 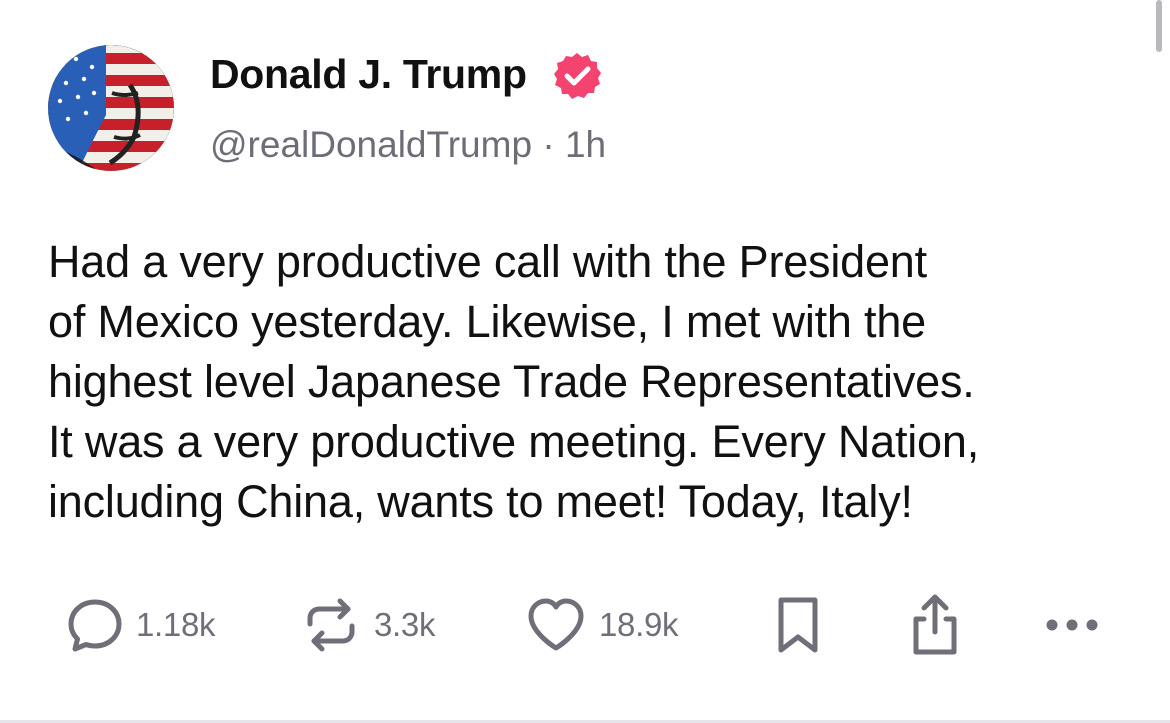 I want to click on like-button: 18.9k, so click(x=602, y=625).